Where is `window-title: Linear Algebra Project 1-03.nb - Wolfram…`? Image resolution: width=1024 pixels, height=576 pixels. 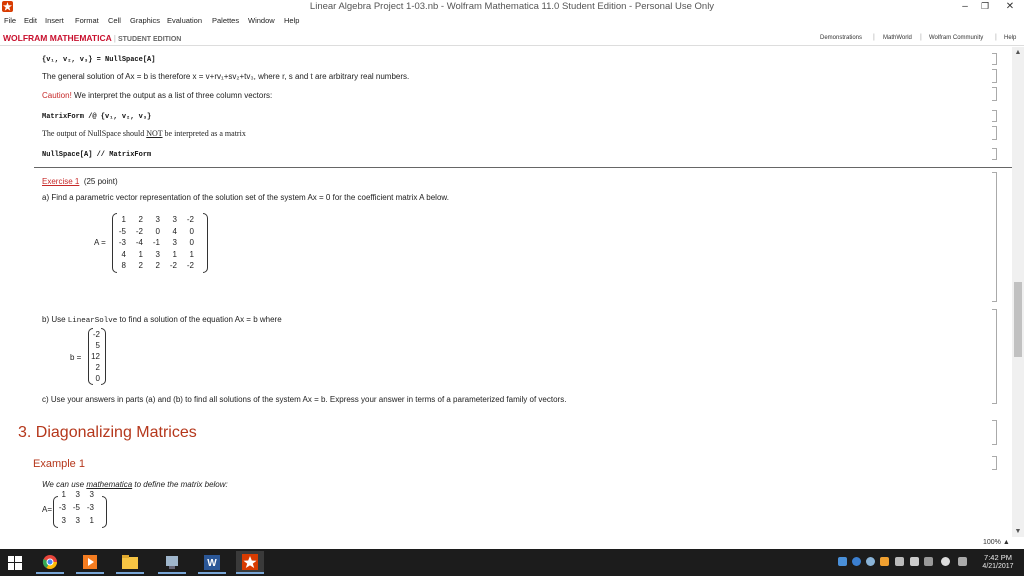
window-title: Linear Algebra Project 1-03.nb - Wolfram… is located at coordinates (512, 6).